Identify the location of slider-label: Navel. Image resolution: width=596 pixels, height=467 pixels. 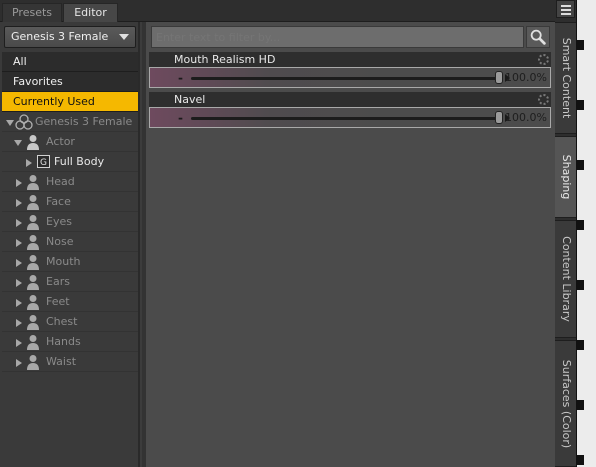
(350, 99).